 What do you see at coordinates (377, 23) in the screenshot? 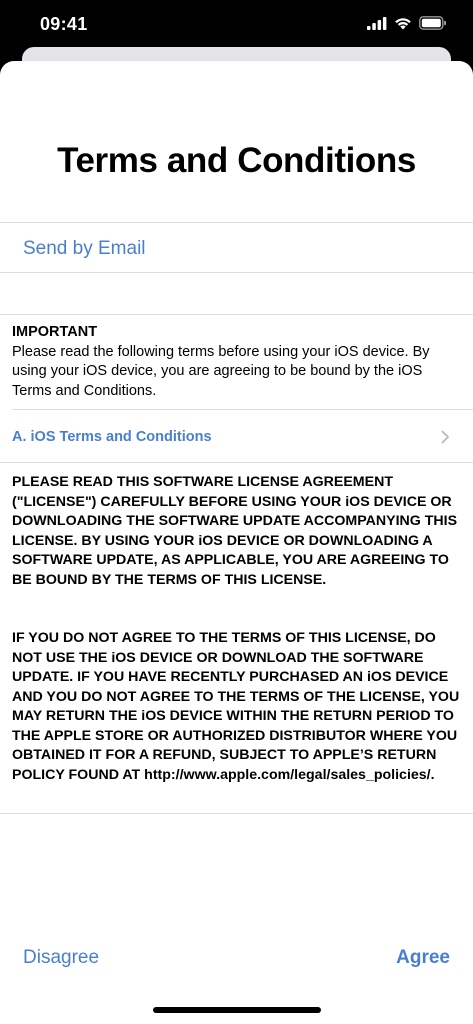
I see `cellular-signal-icon` at bounding box center [377, 23].